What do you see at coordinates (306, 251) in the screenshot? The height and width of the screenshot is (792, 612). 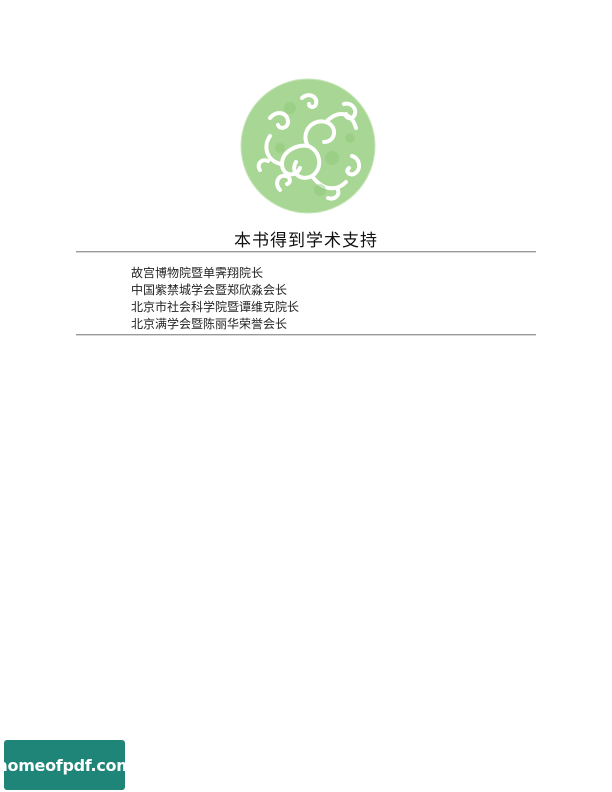 I see `top-divider` at bounding box center [306, 251].